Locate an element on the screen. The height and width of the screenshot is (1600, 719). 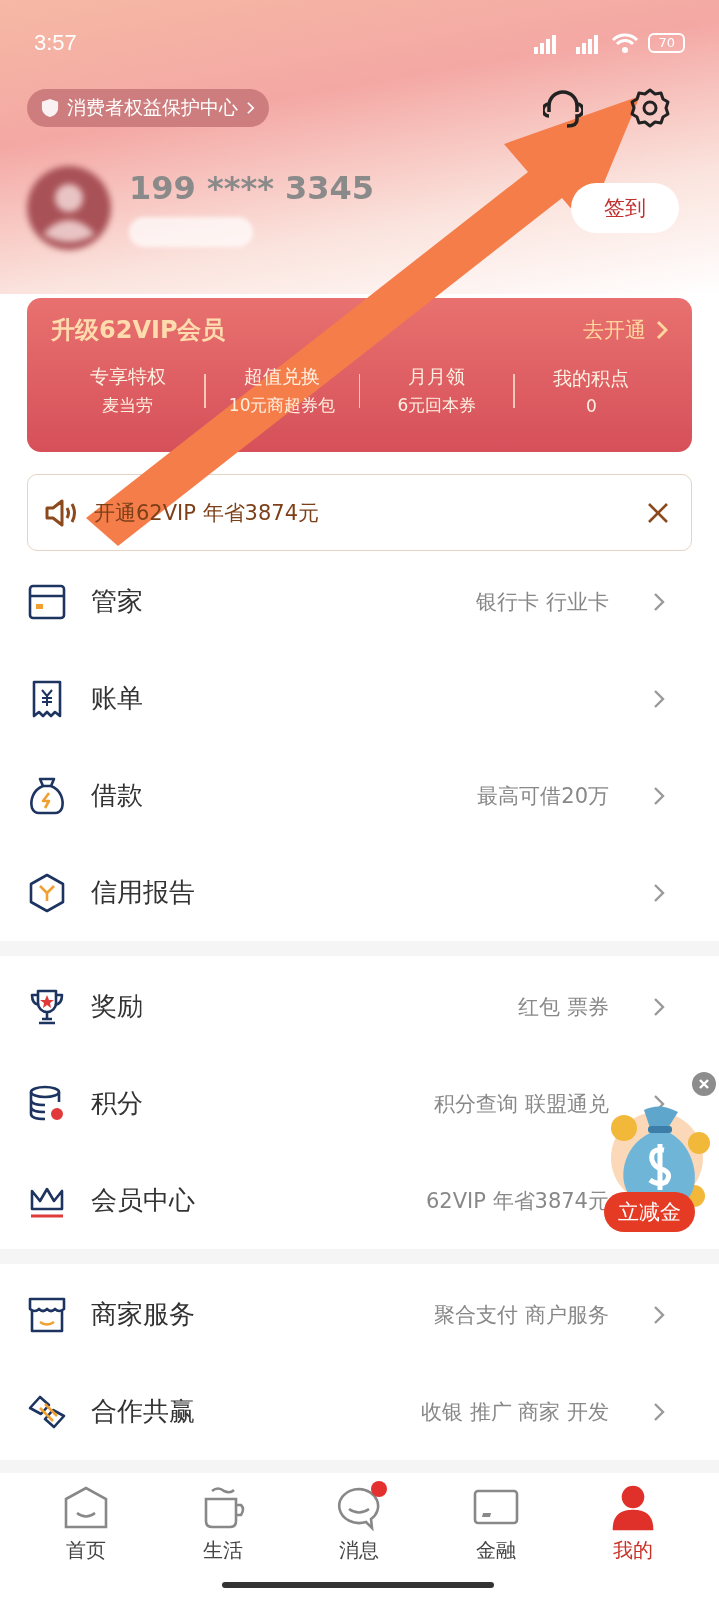
menu-label: 借款 is located at coordinates (284, 795).